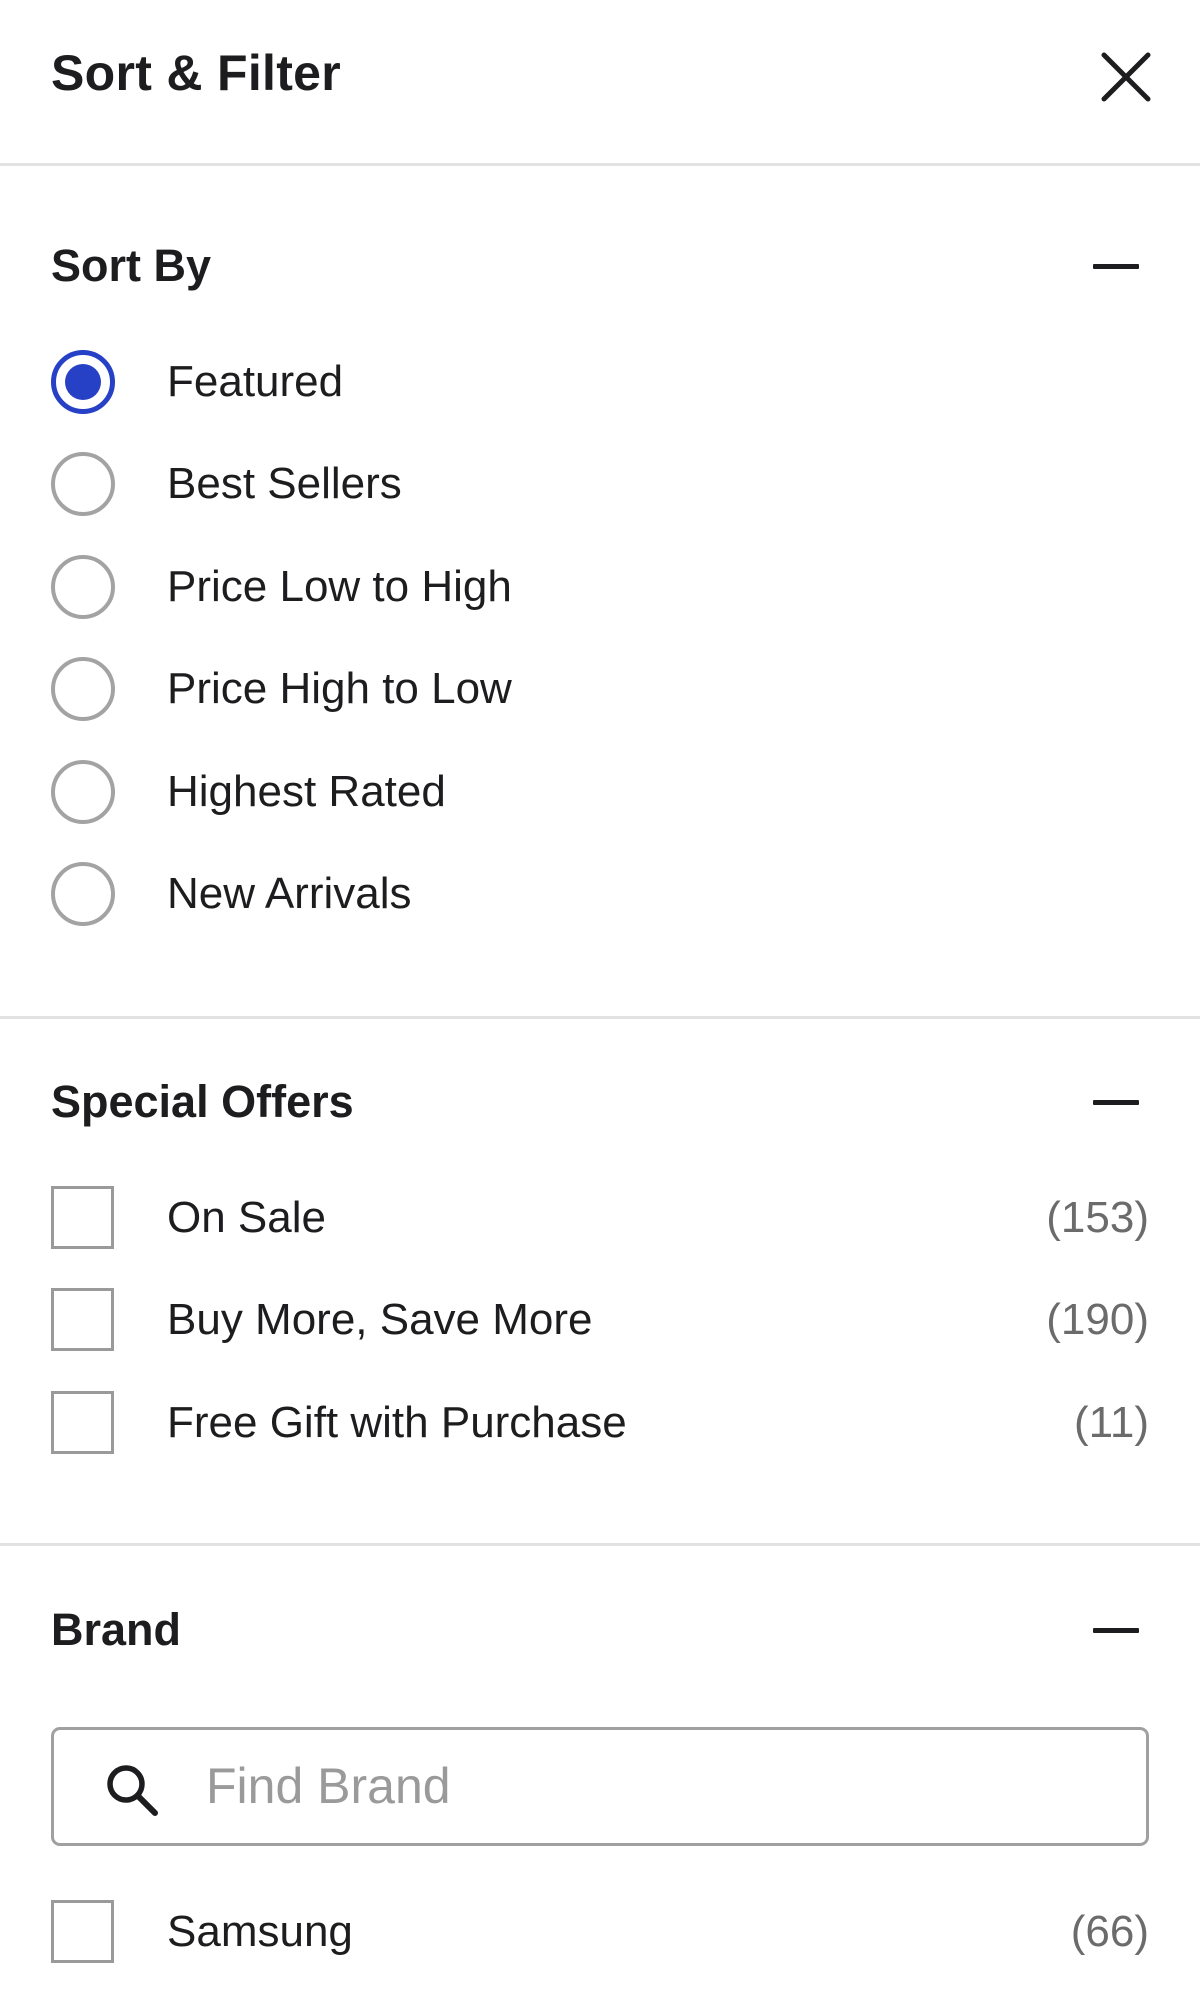 The height and width of the screenshot is (2000, 1200). Describe the element at coordinates (132, 1790) in the screenshot. I see `search-icon` at that location.